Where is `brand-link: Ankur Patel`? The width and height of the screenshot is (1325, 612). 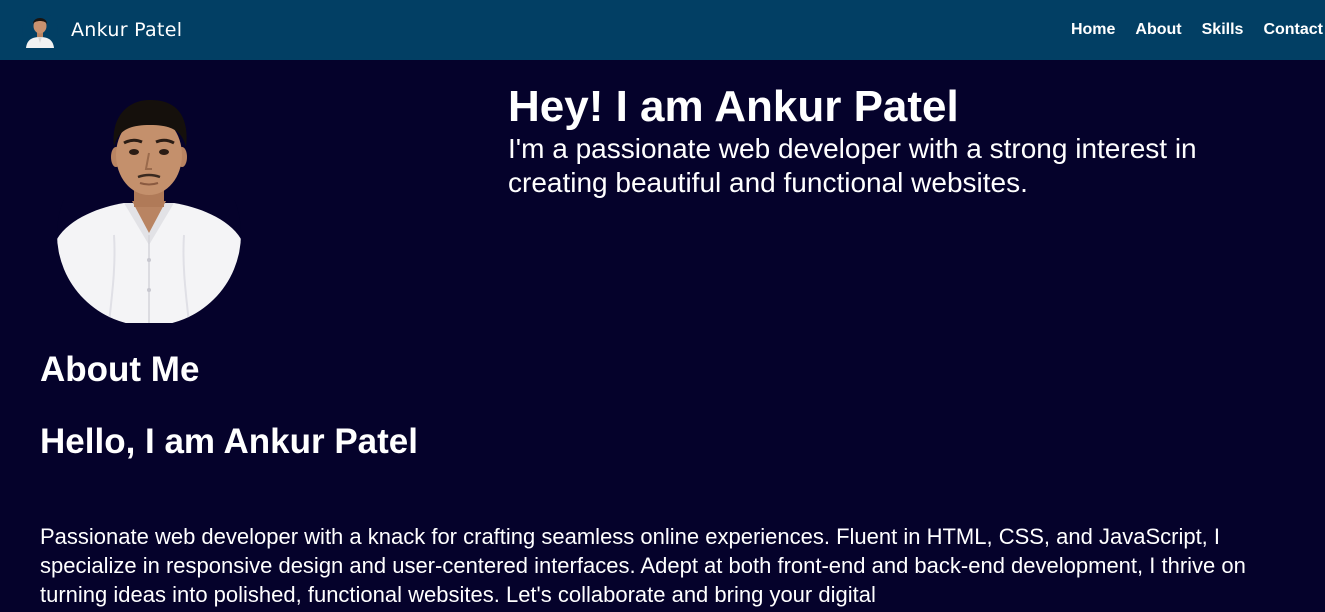 brand-link: Ankur Patel is located at coordinates (102, 30).